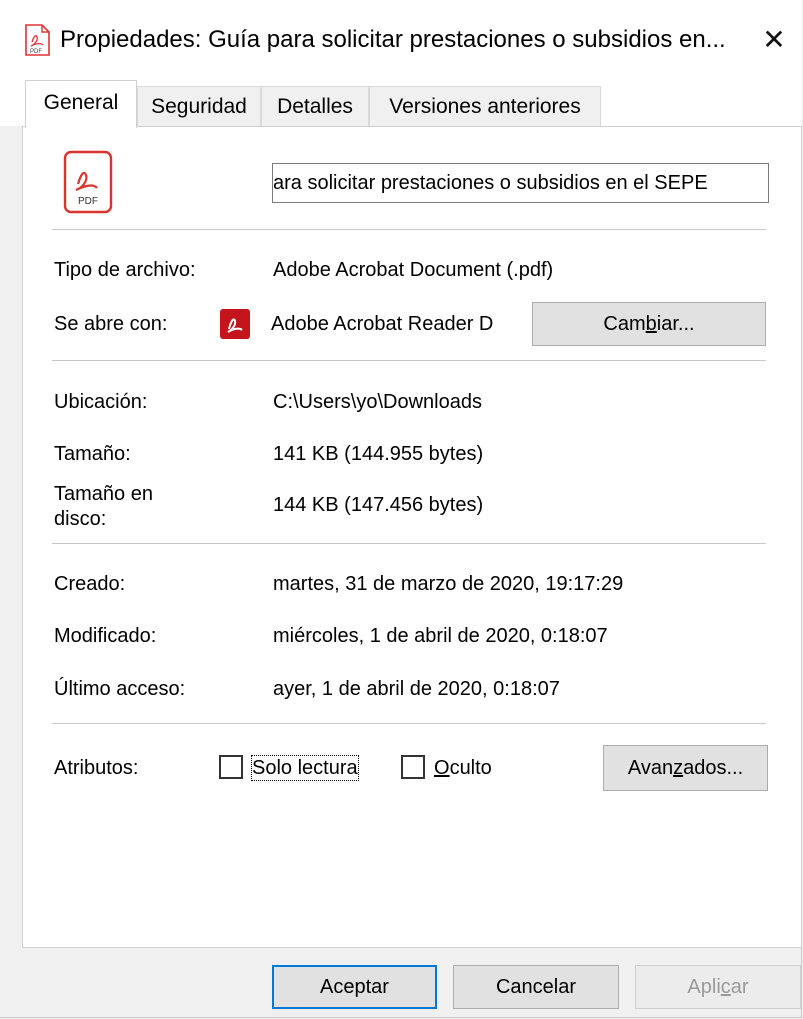 The width and height of the screenshot is (803, 1019). I want to click on accessed-value: ayer, 1 de abril de 2020, 0:18:07, so click(416, 689).